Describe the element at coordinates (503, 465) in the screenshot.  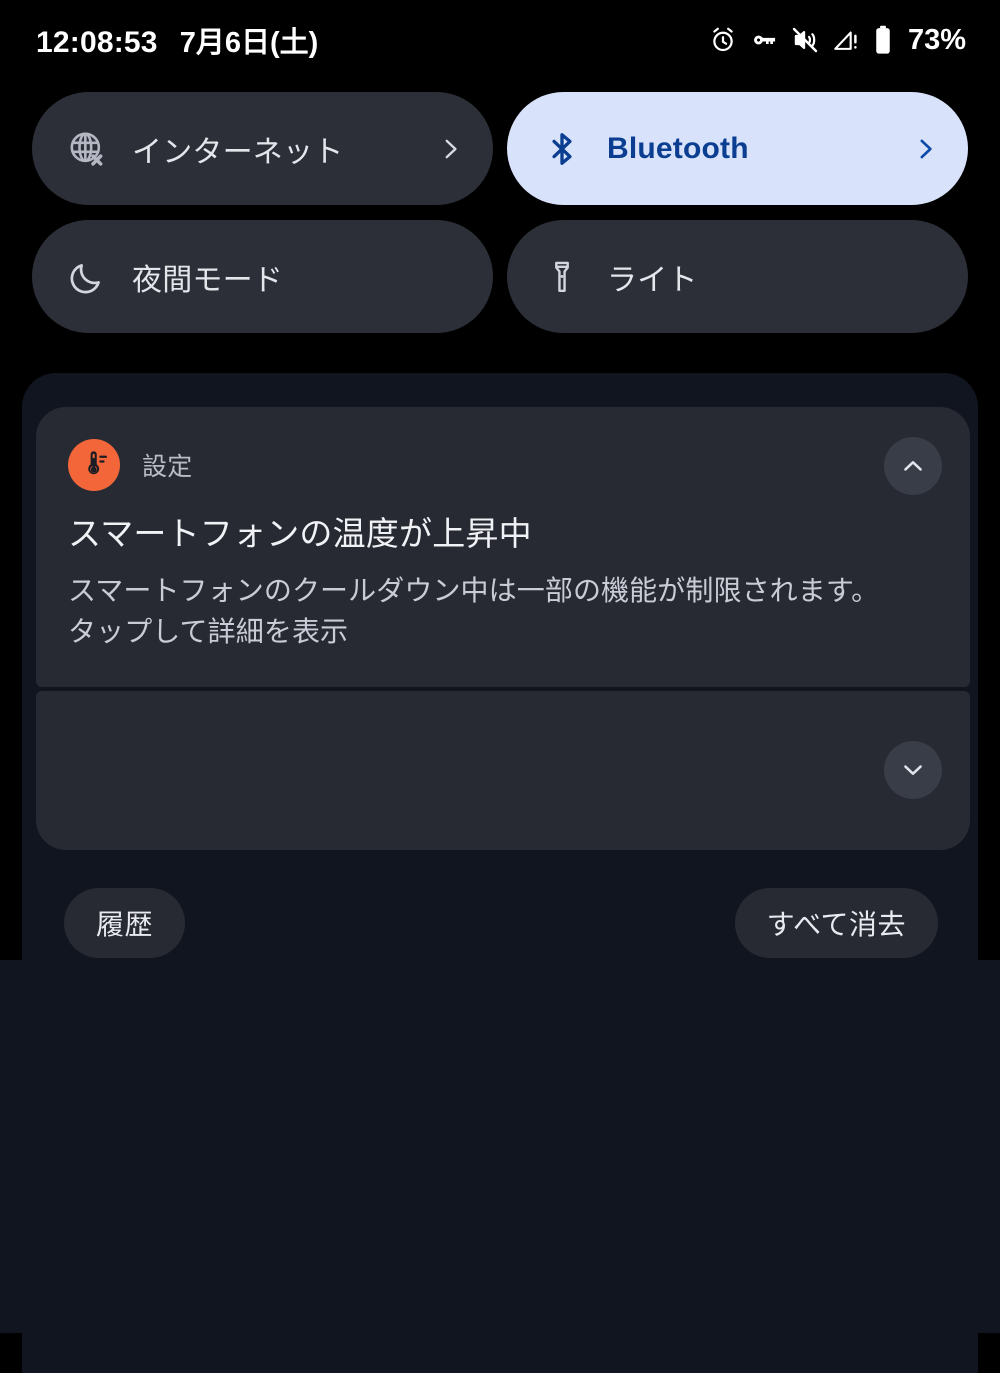
I see `notification-header: 設定` at that location.